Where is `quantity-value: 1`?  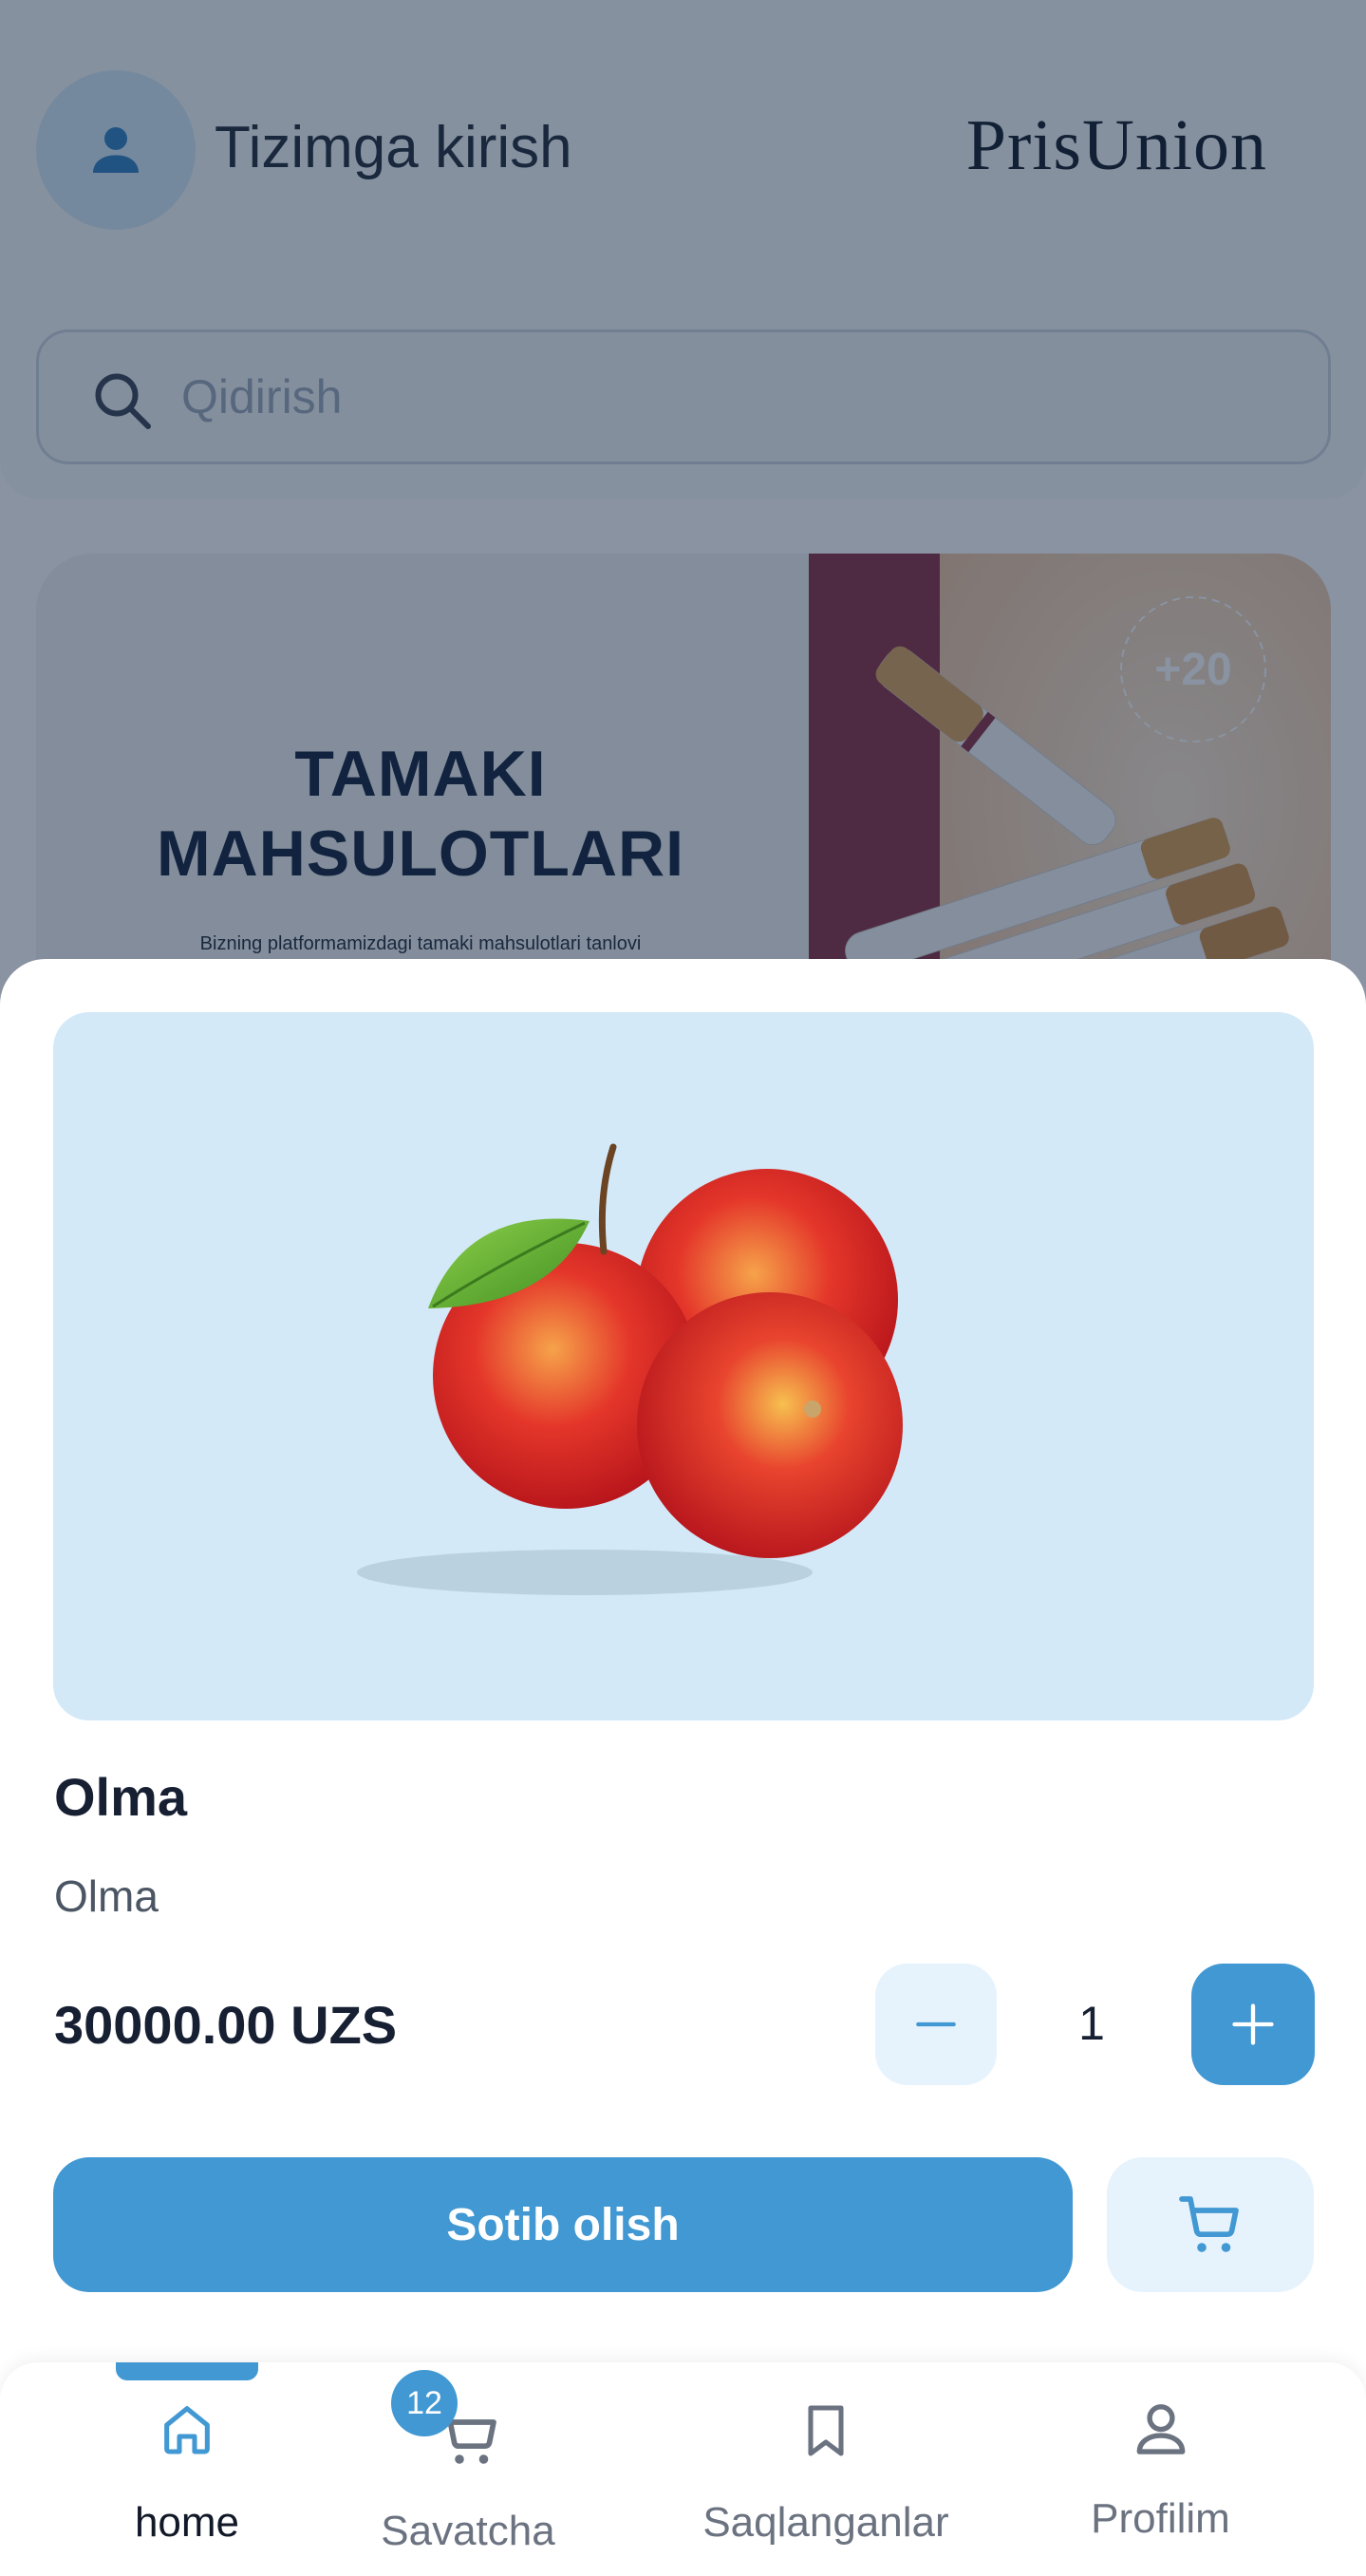
quantity-value: 1 is located at coordinates (1091, 2023).